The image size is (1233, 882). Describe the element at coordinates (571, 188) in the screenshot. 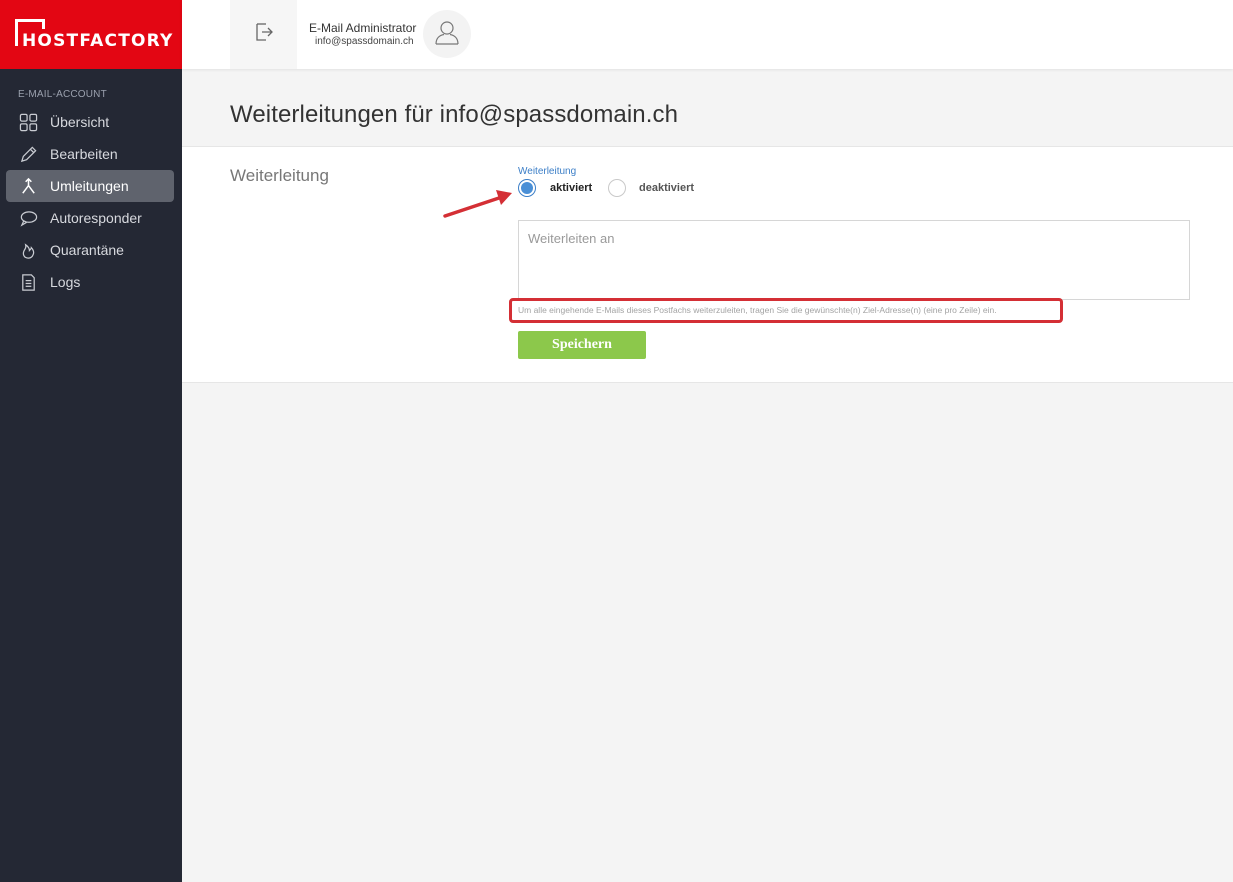

I see `radio-label-aktiviert: aktiviert` at that location.